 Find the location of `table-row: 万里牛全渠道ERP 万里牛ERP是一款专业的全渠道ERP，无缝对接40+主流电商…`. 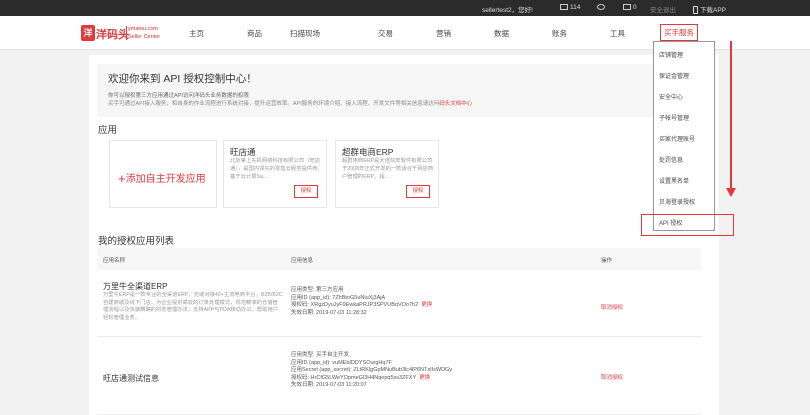

table-row: 万里牛全渠道ERP 万里牛ERP是一款专业的全渠道ERP，无缝对接40+主流电商… is located at coordinates (399, 305).